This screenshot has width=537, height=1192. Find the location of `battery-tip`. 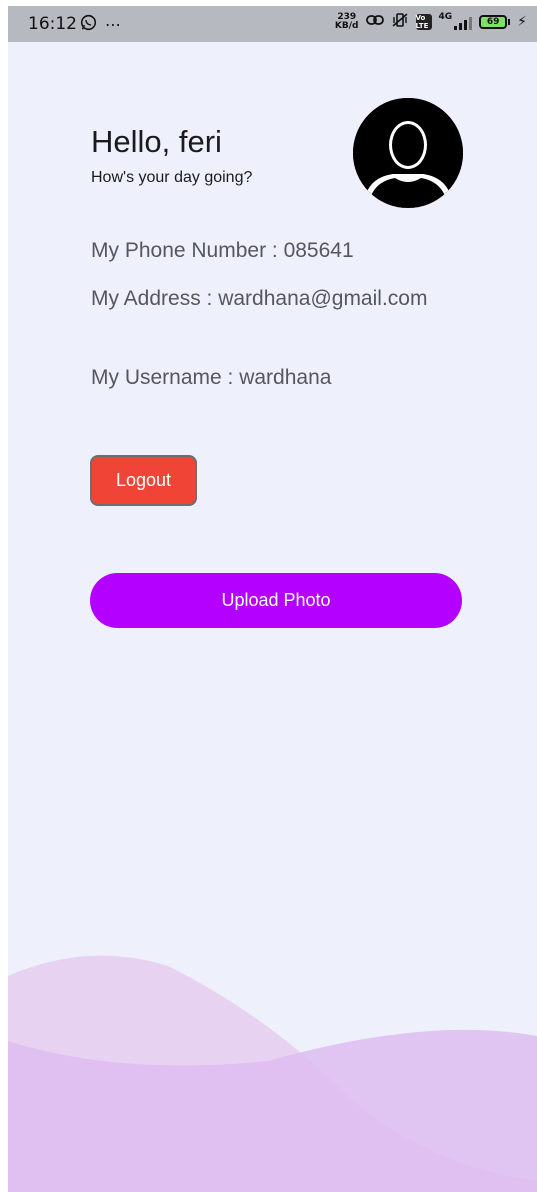

battery-tip is located at coordinates (509, 21).